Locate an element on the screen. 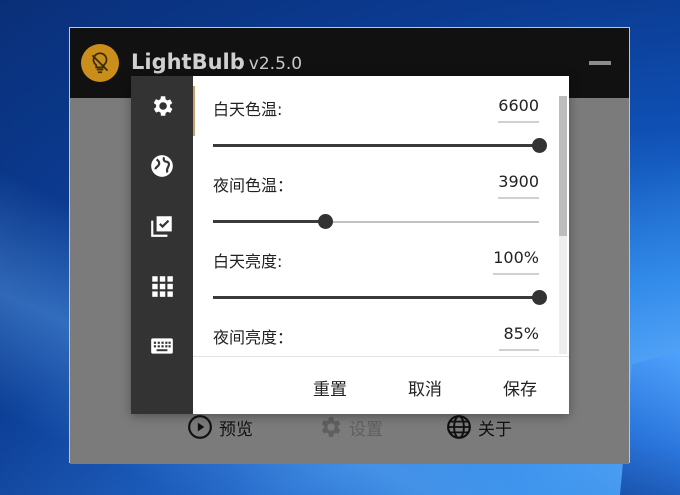 This screenshot has width=680, height=495. lightbulb-logo-icon is located at coordinates (100, 63).